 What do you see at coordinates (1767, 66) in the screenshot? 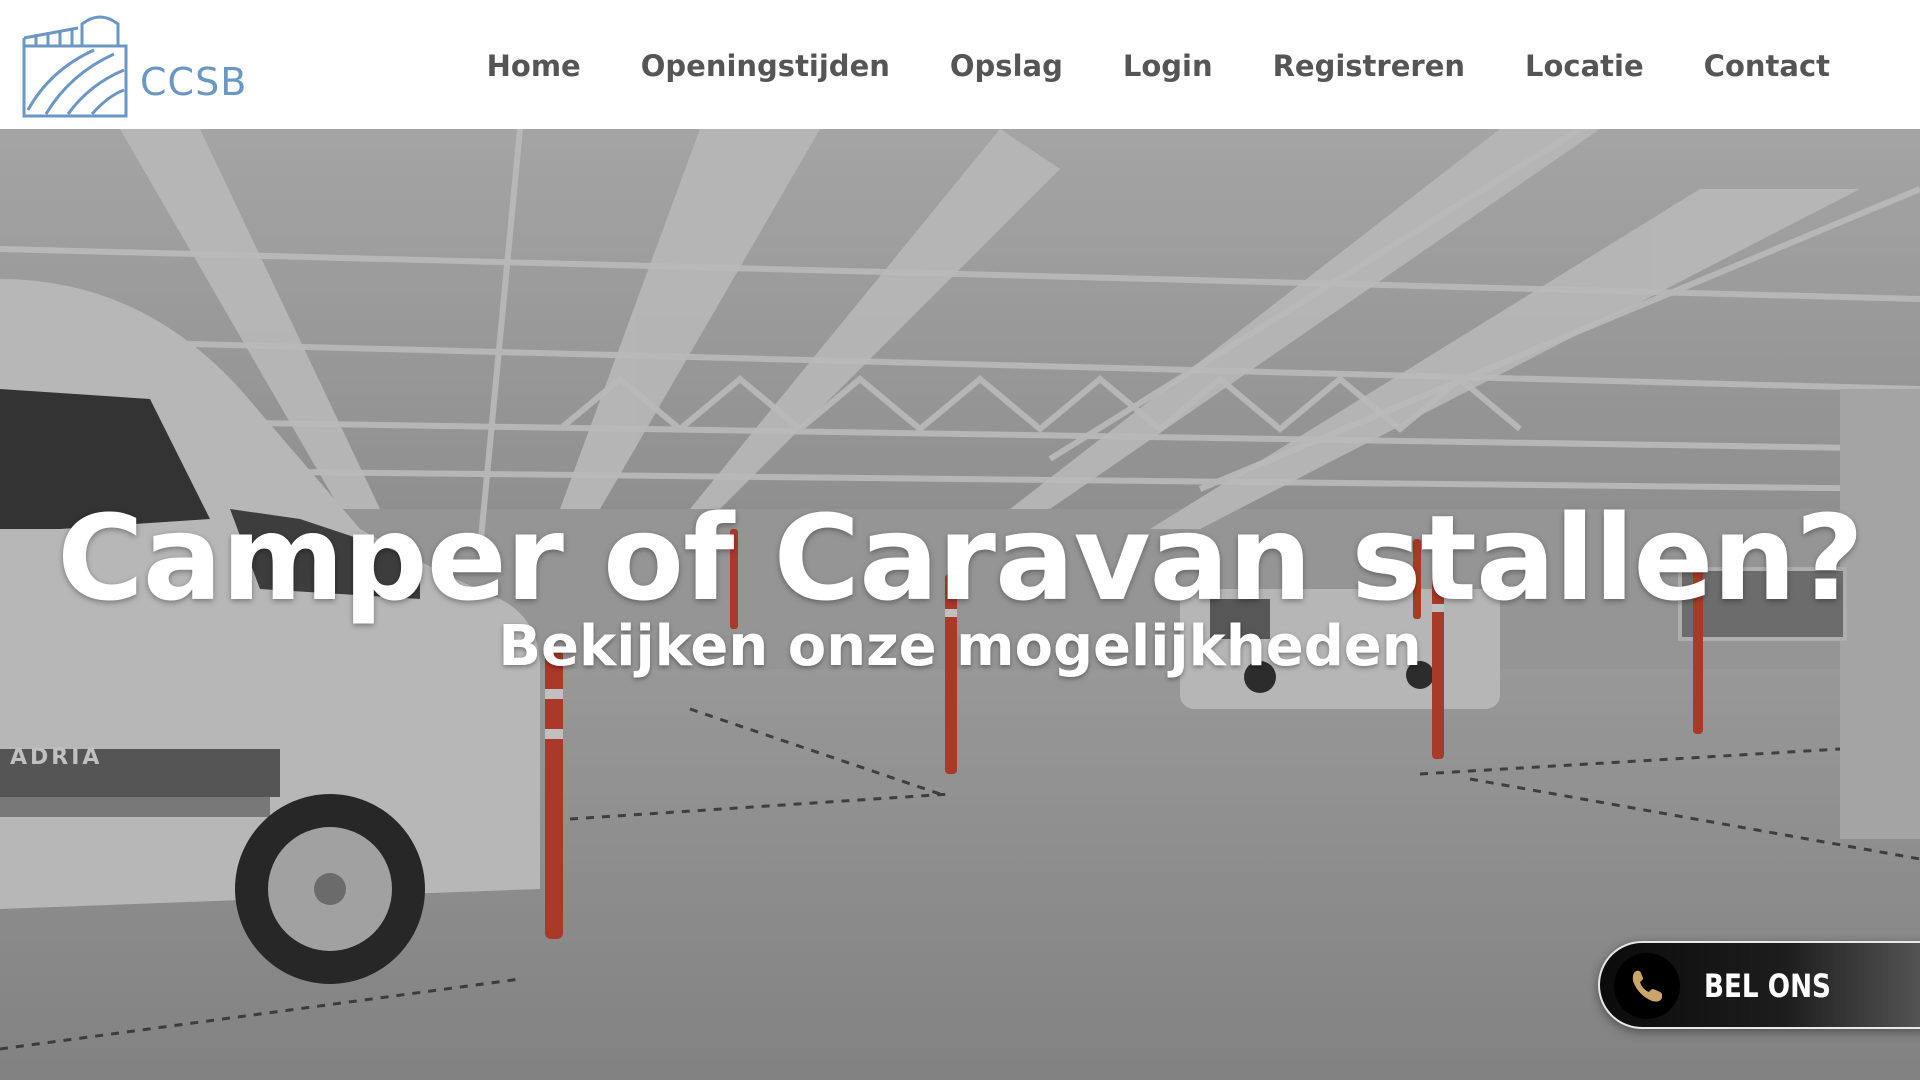
I see `nav-contact: Contact` at bounding box center [1767, 66].